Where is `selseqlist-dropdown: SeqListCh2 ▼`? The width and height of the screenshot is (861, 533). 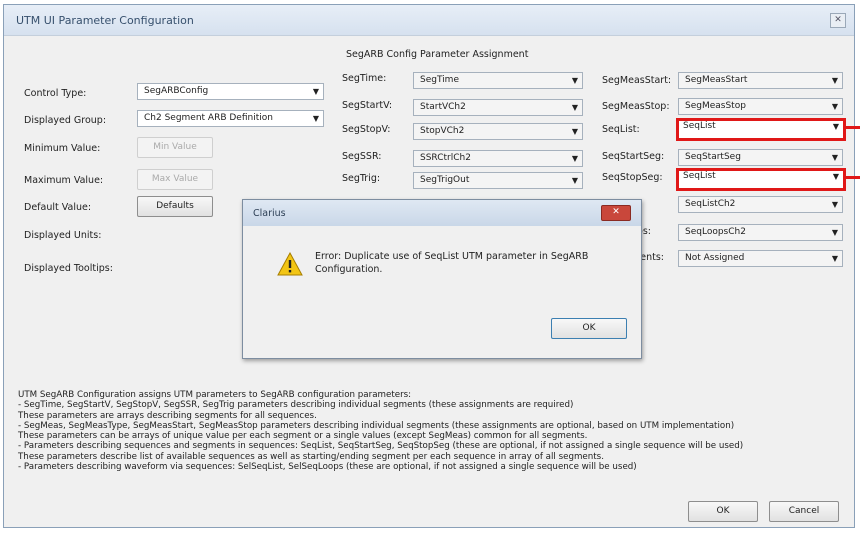
selseqlist-dropdown: SeqListCh2 ▼ is located at coordinates (760, 204).